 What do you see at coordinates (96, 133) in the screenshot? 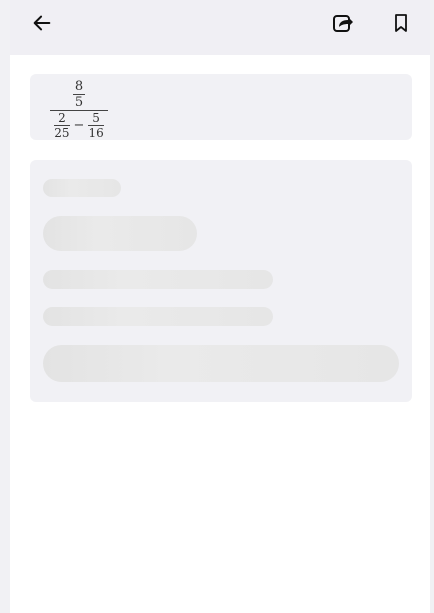
I see `right-denominator: 16` at bounding box center [96, 133].